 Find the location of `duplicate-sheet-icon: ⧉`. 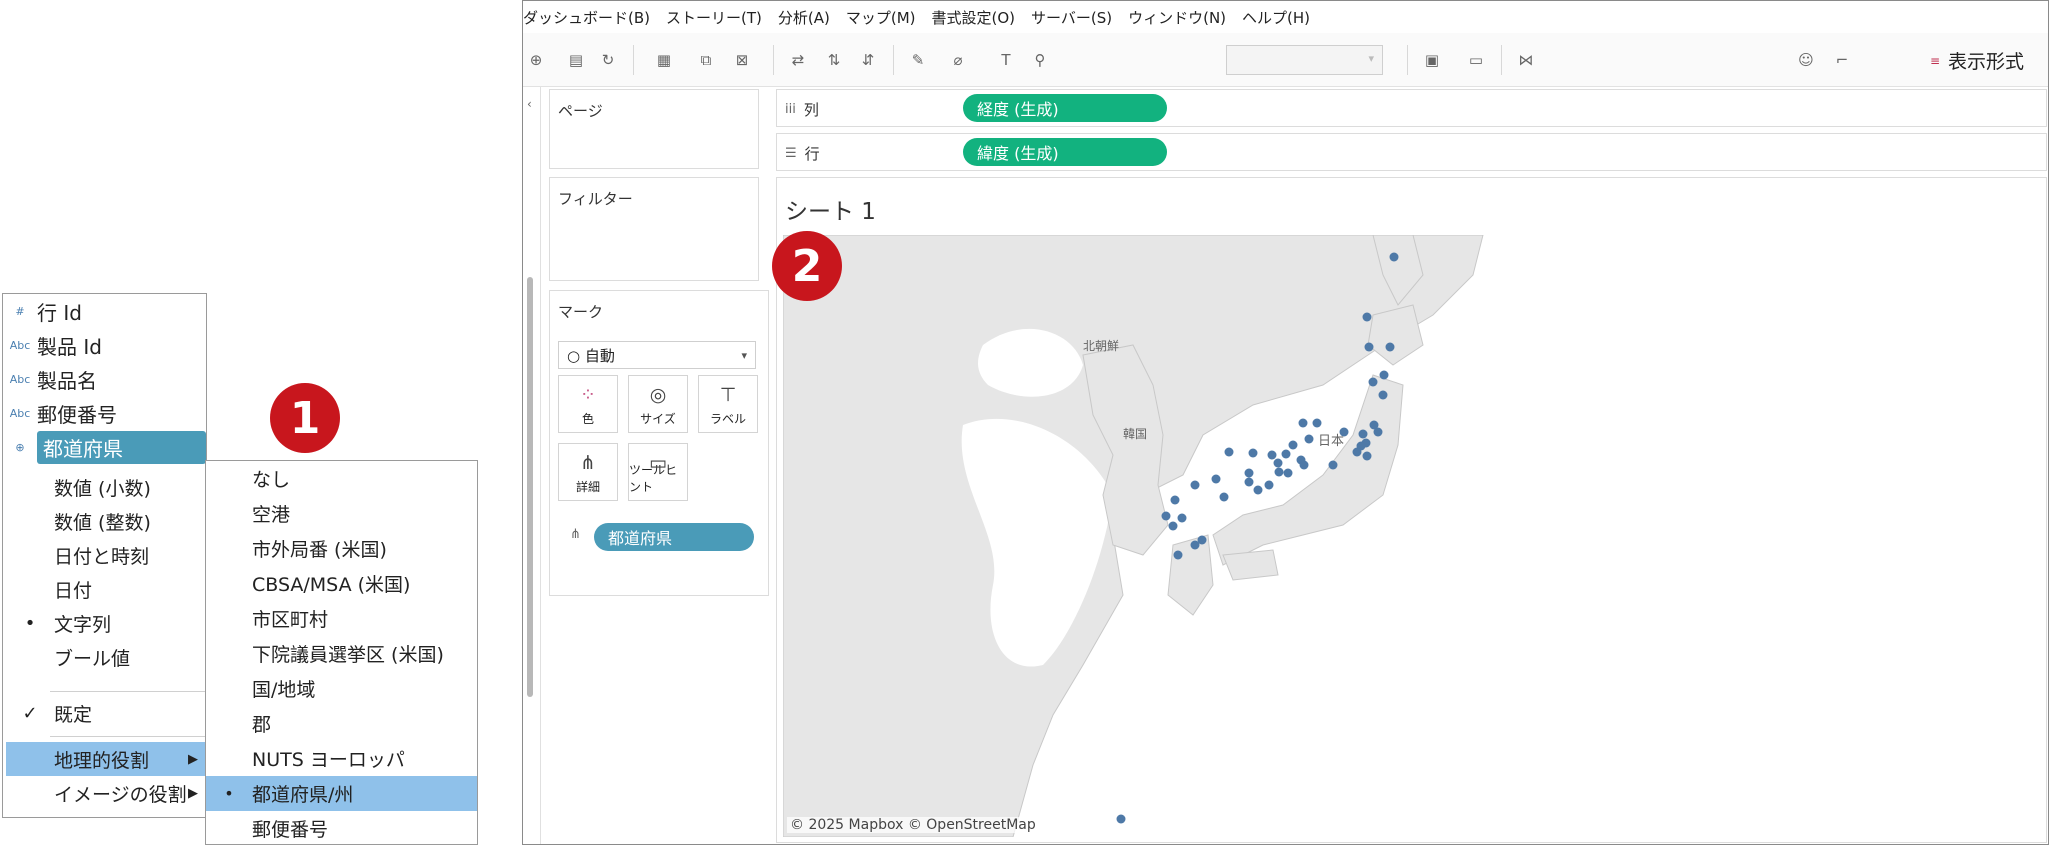

duplicate-sheet-icon: ⧉ is located at coordinates (706, 60).